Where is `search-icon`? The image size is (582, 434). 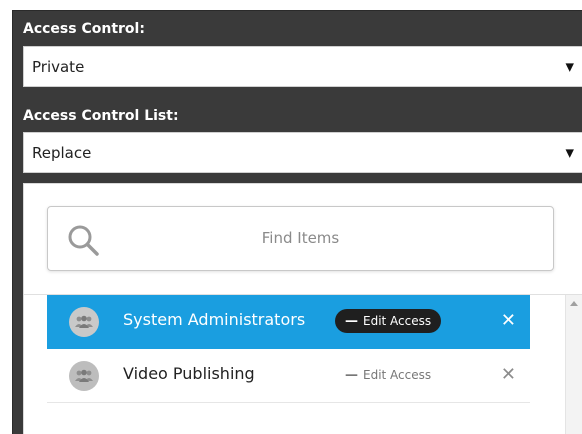
search-icon is located at coordinates (83, 240).